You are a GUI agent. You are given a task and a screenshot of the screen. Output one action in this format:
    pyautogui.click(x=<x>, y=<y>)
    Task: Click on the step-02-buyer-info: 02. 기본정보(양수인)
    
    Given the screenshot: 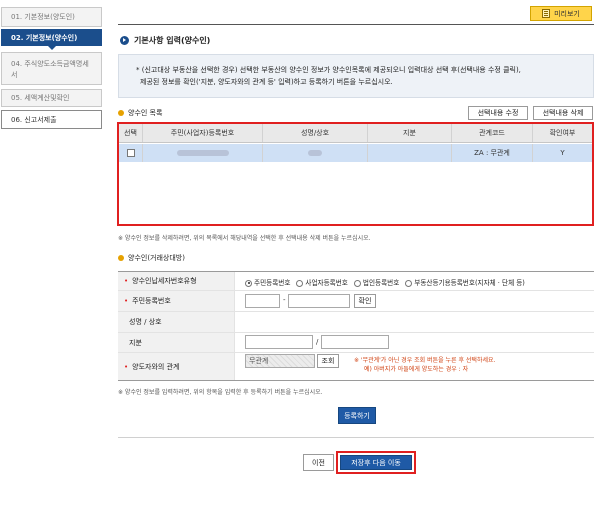 What is the action you would take?
    pyautogui.click(x=51, y=37)
    